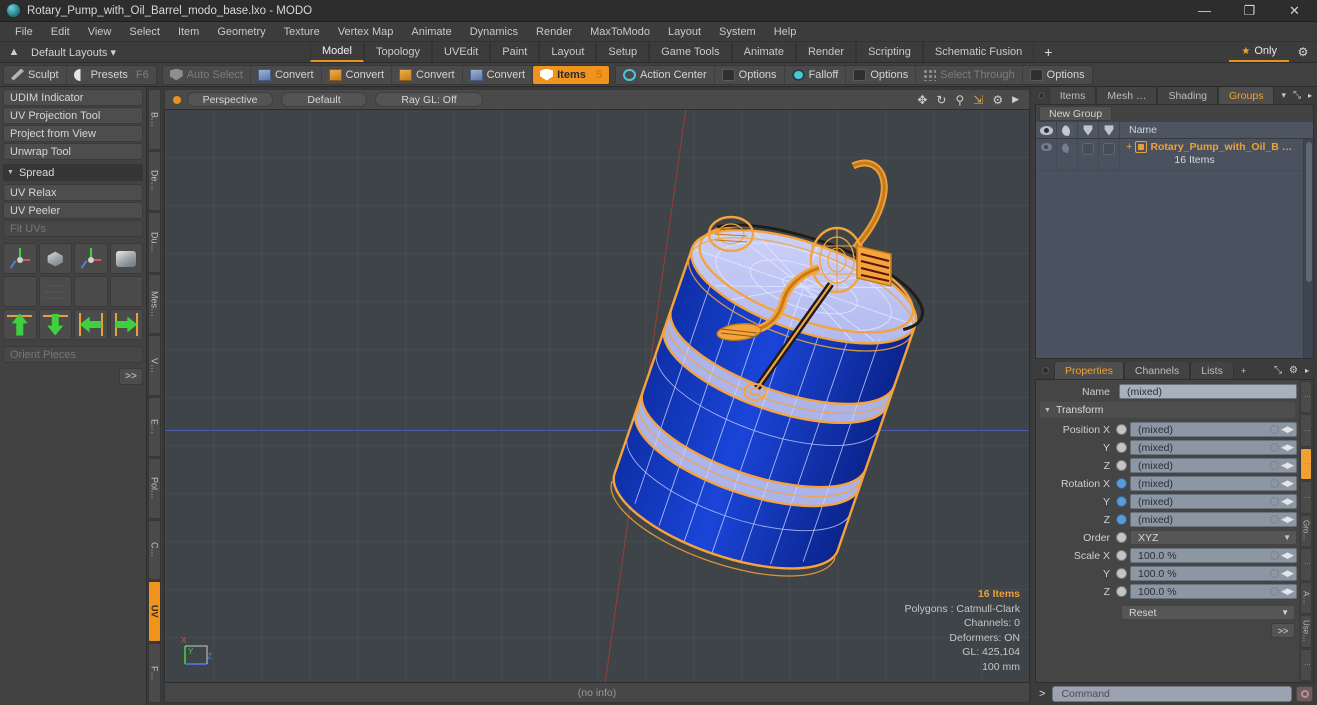 Image resolution: width=1317 pixels, height=705 pixels. Describe the element at coordinates (1283, 555) in the screenshot. I see `scale-field-0-stepper: ◀▶` at that location.